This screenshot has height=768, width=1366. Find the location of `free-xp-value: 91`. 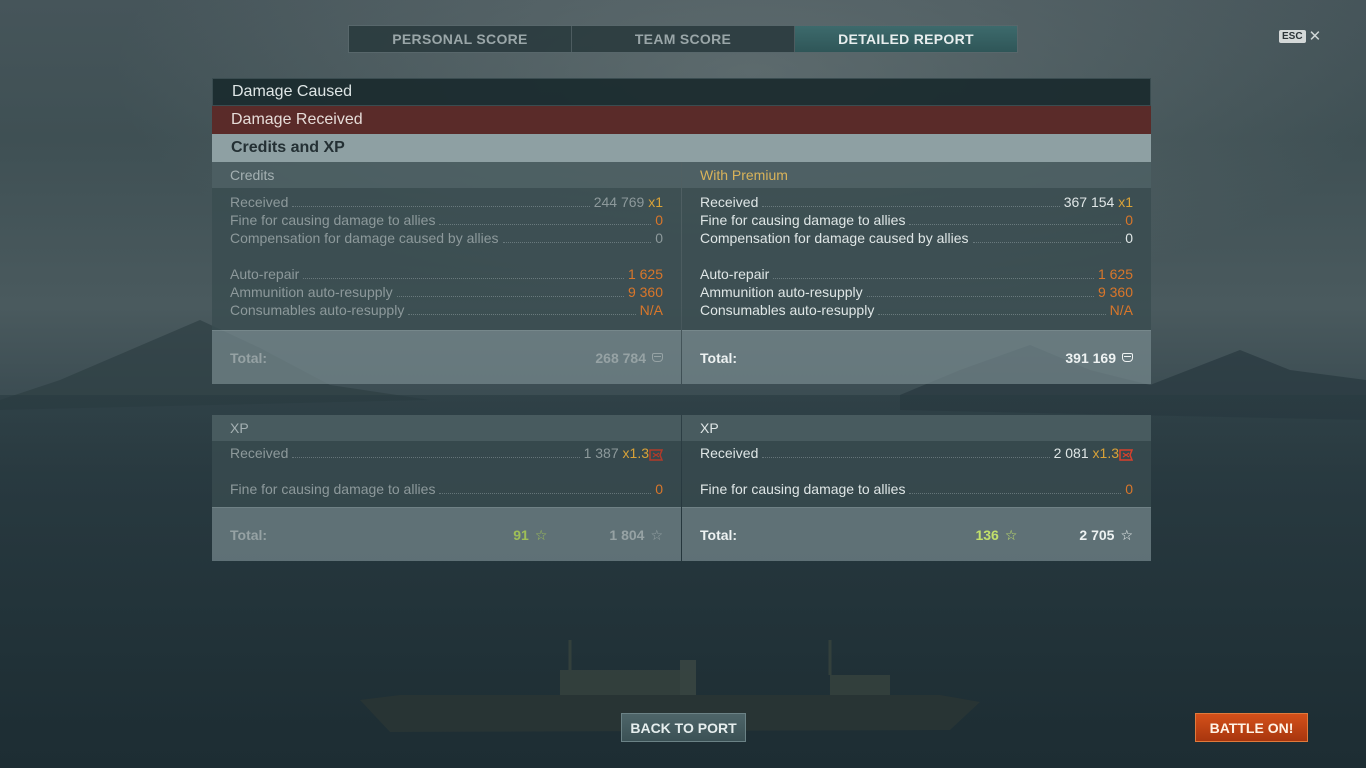

free-xp-value: 91 is located at coordinates (521, 534).